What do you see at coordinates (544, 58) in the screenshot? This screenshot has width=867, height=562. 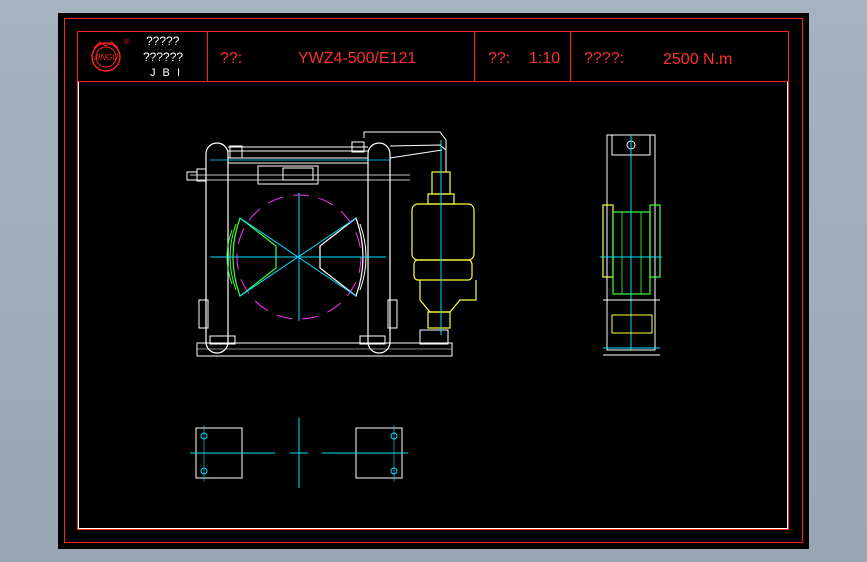 I see `scale-value: 1:10` at bounding box center [544, 58].